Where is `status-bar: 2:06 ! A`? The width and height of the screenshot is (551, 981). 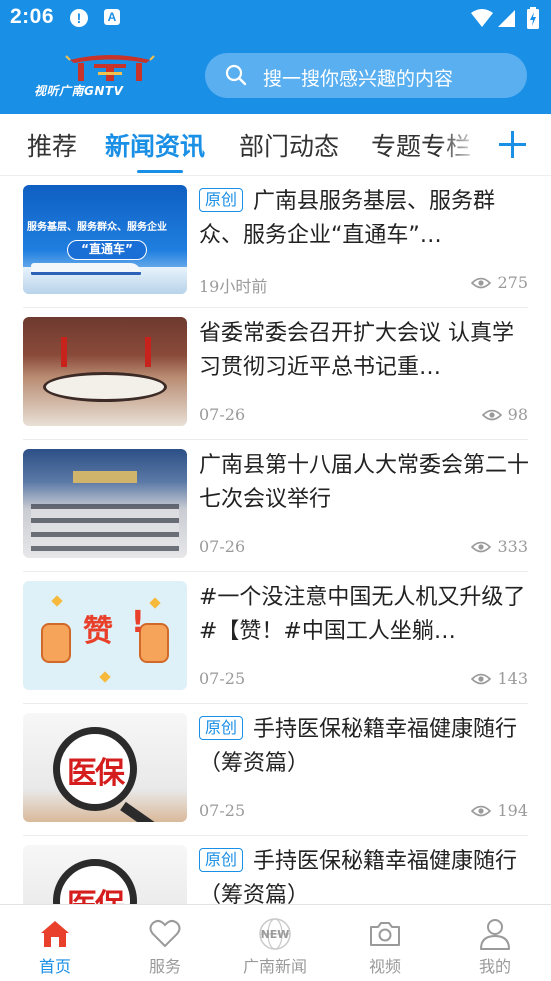
status-bar: 2:06 ! A is located at coordinates (275, 18).